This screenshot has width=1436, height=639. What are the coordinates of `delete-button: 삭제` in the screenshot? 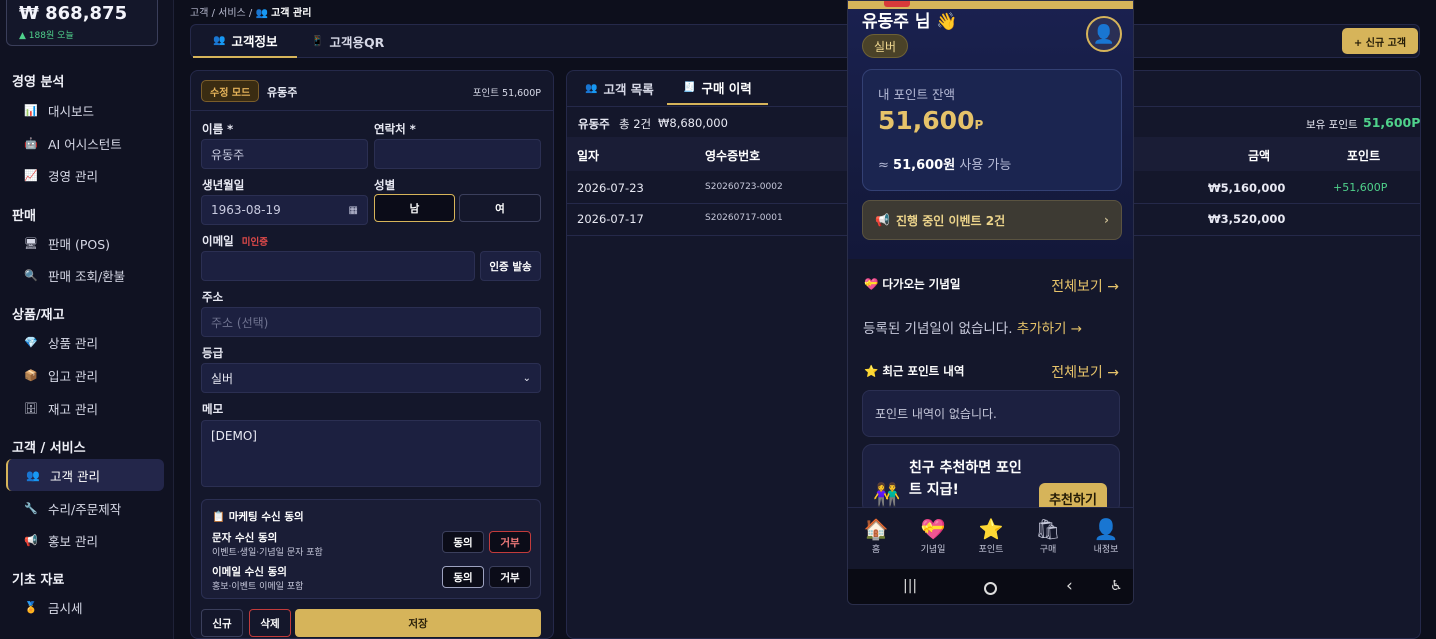 It's located at (270, 623).